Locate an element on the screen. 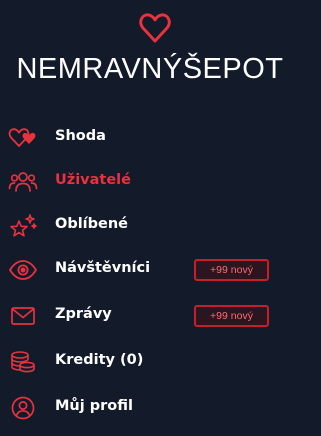 The width and height of the screenshot is (321, 436). menu-item-shoda: Shoda is located at coordinates (160, 138).